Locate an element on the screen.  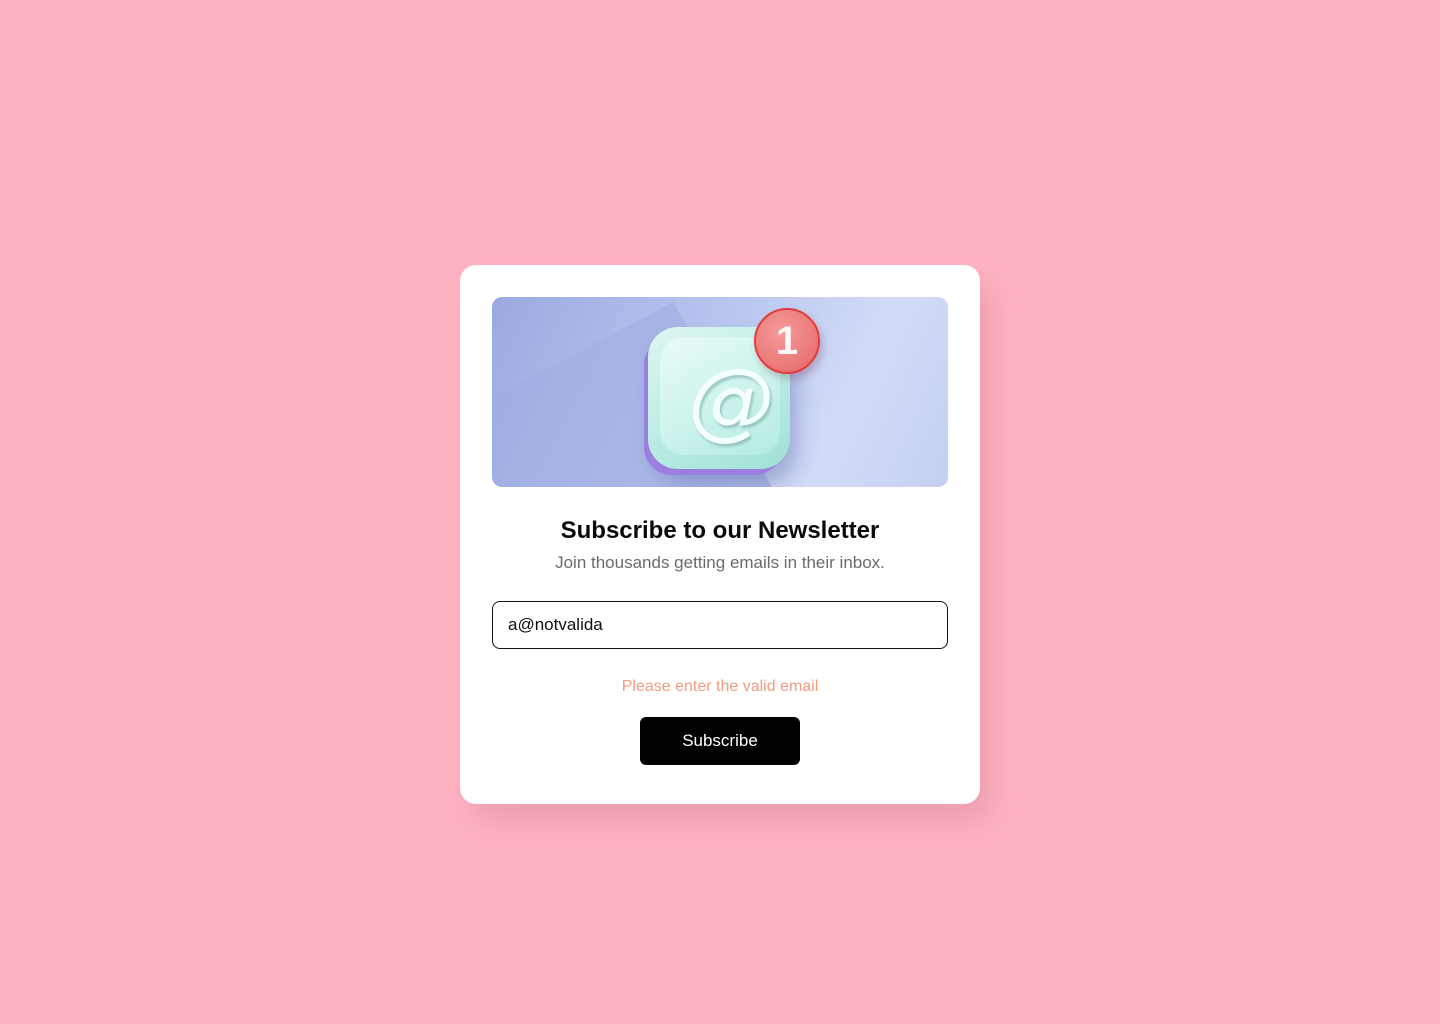
email-field is located at coordinates (720, 625).